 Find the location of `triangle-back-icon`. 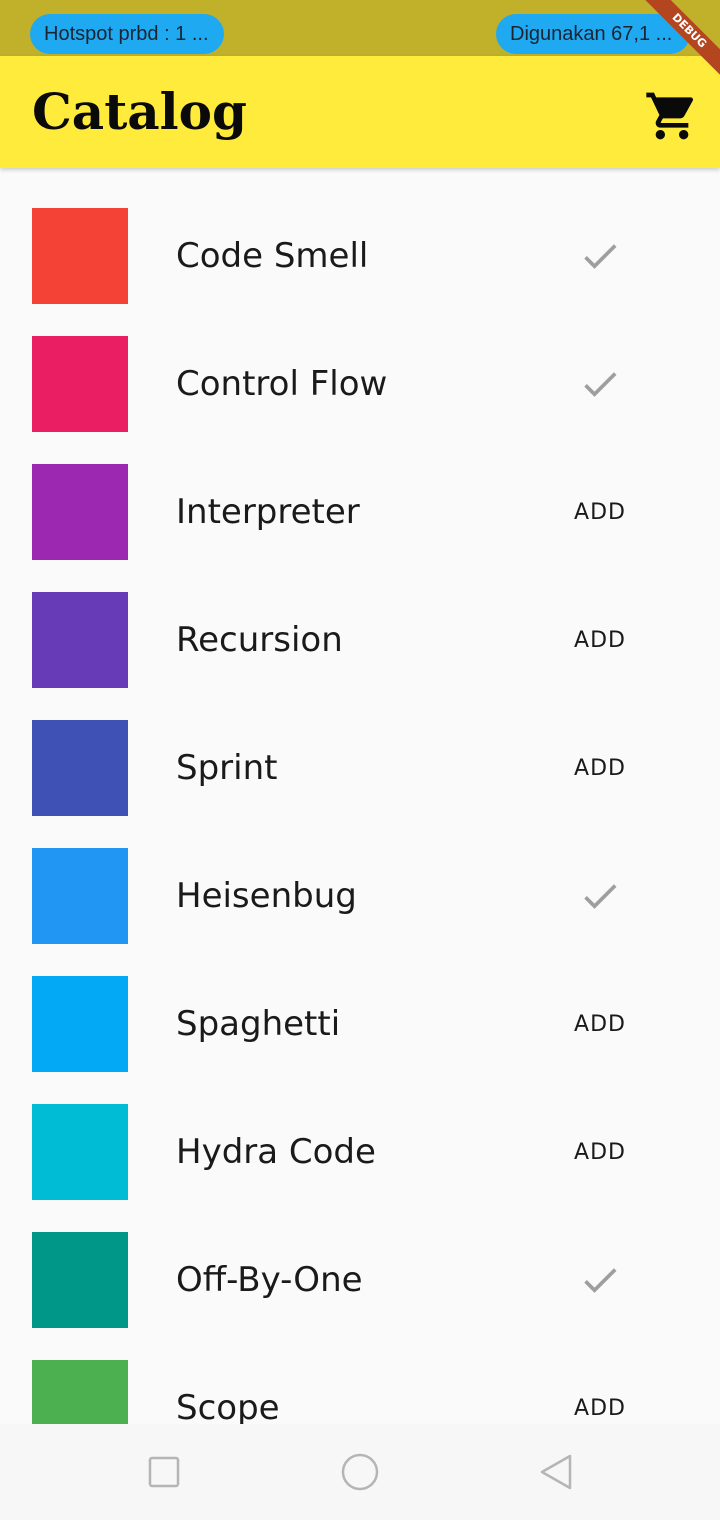

triangle-back-icon is located at coordinates (556, 1472).